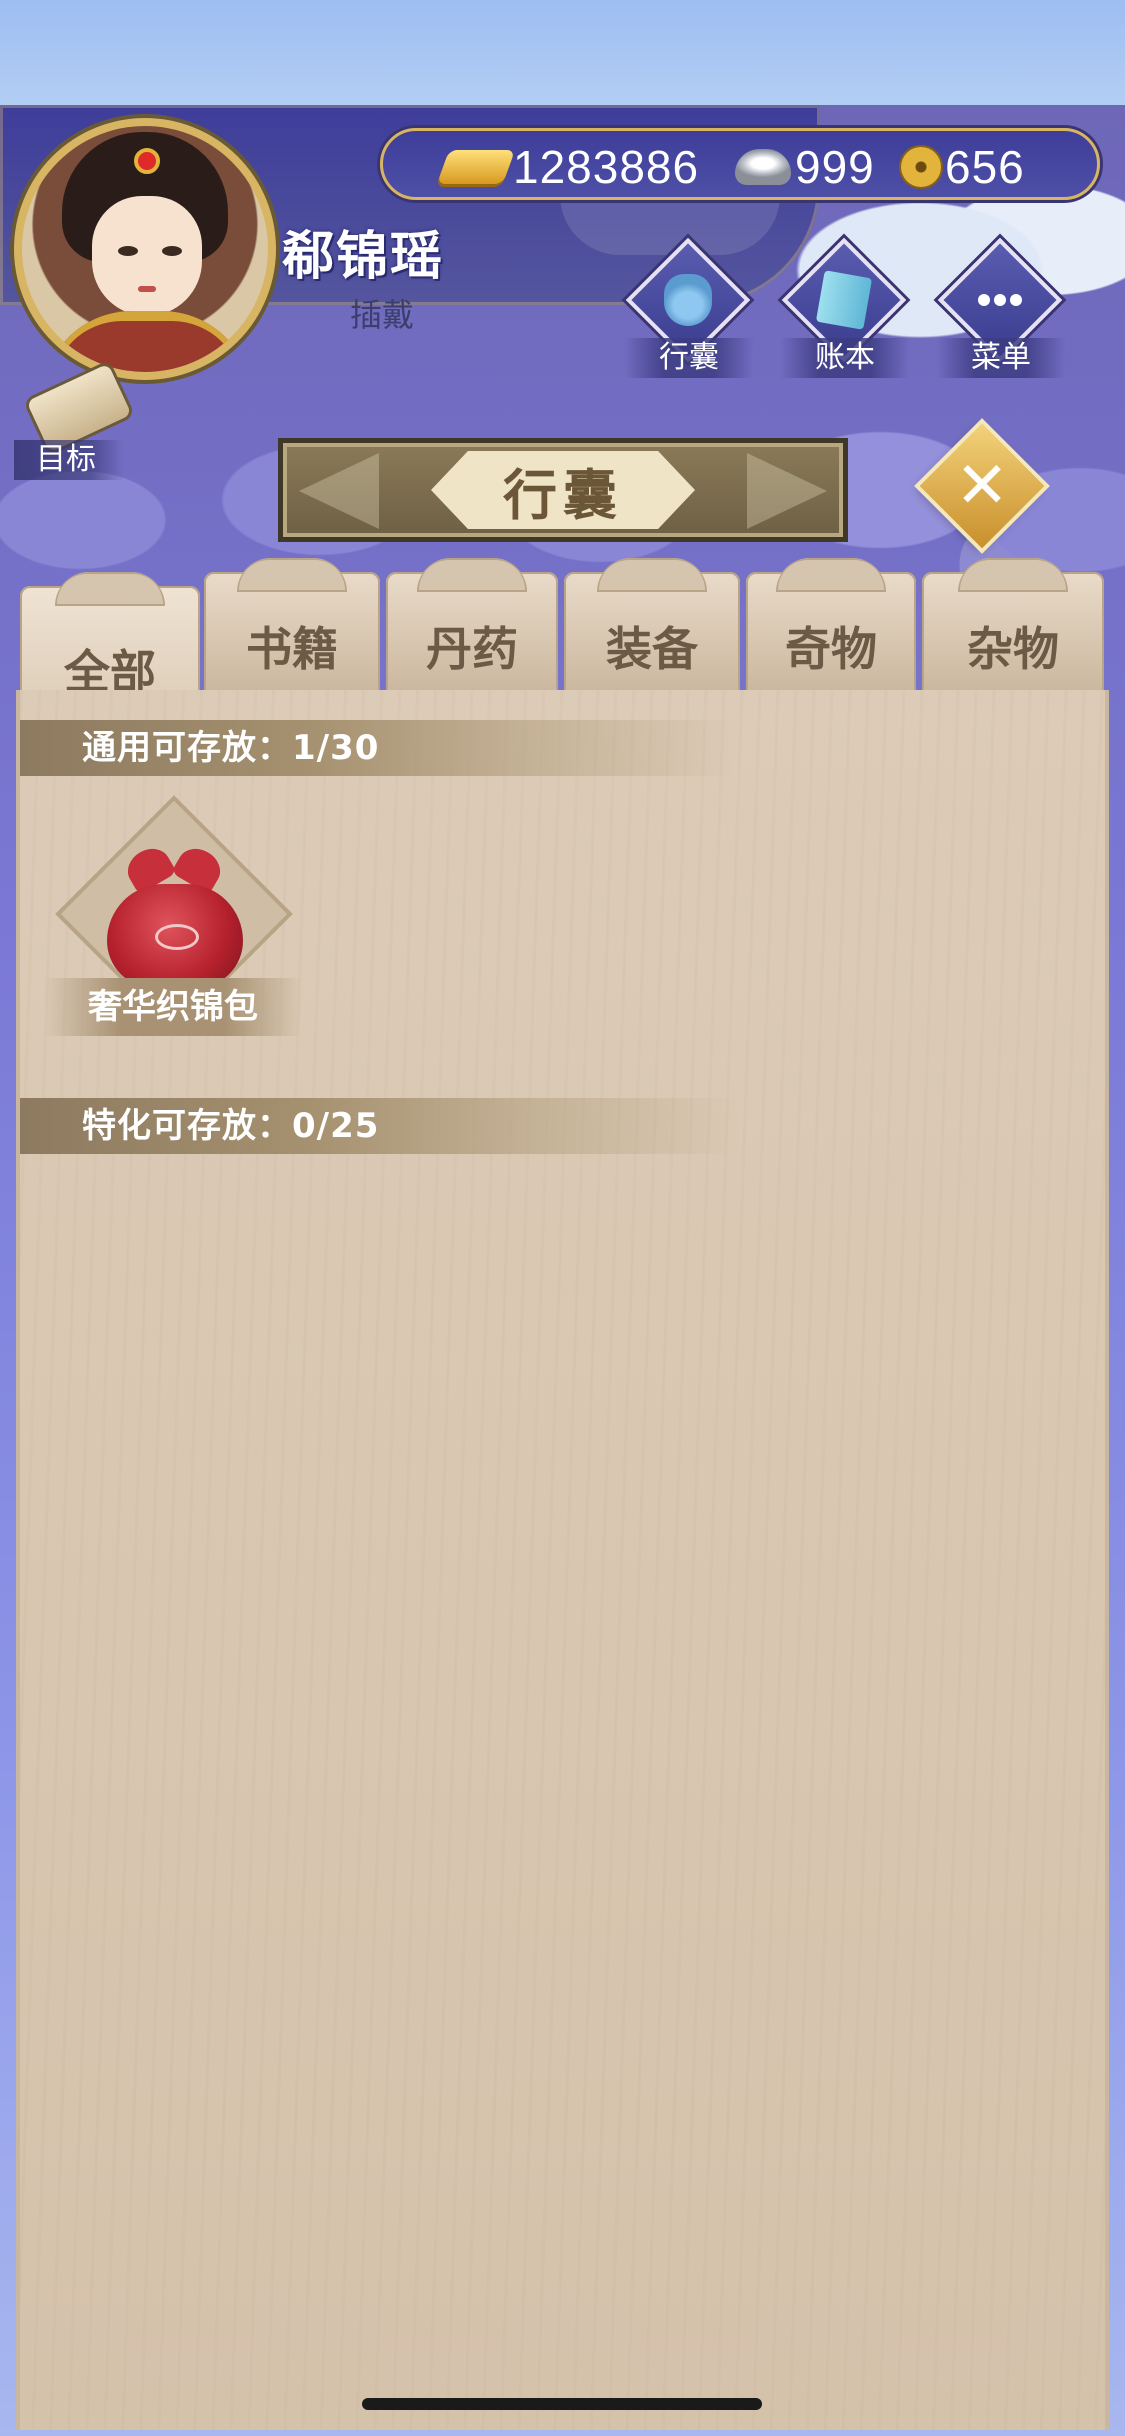  I want to click on panel-title: 行囊, so click(563, 490).